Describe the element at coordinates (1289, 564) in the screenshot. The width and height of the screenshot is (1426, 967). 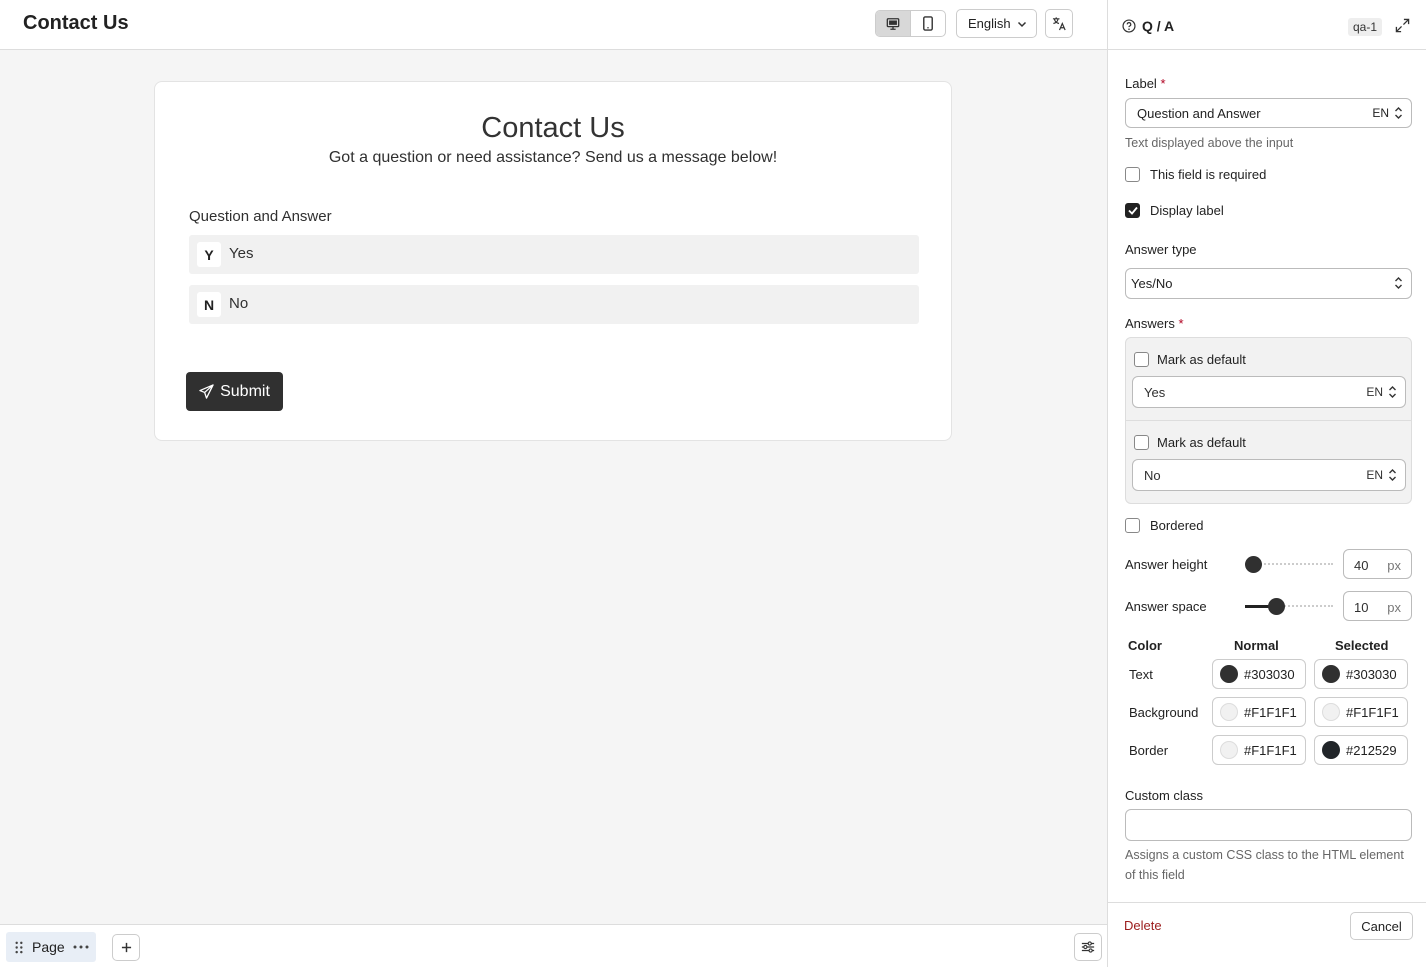
I see `answer-height-slider` at that location.